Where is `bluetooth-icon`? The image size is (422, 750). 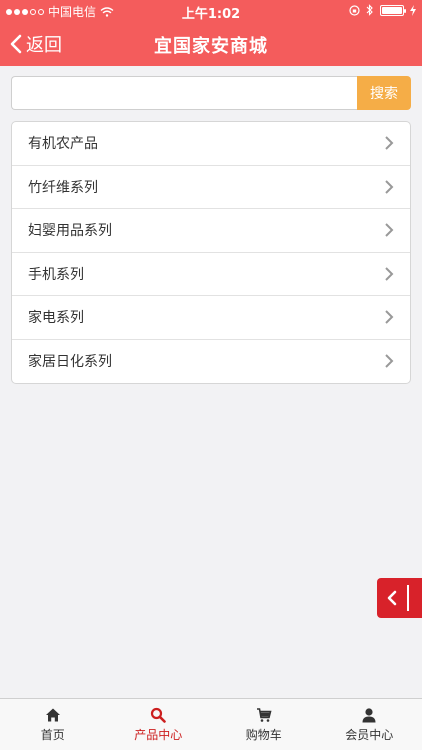
bluetooth-icon is located at coordinates (369, 10).